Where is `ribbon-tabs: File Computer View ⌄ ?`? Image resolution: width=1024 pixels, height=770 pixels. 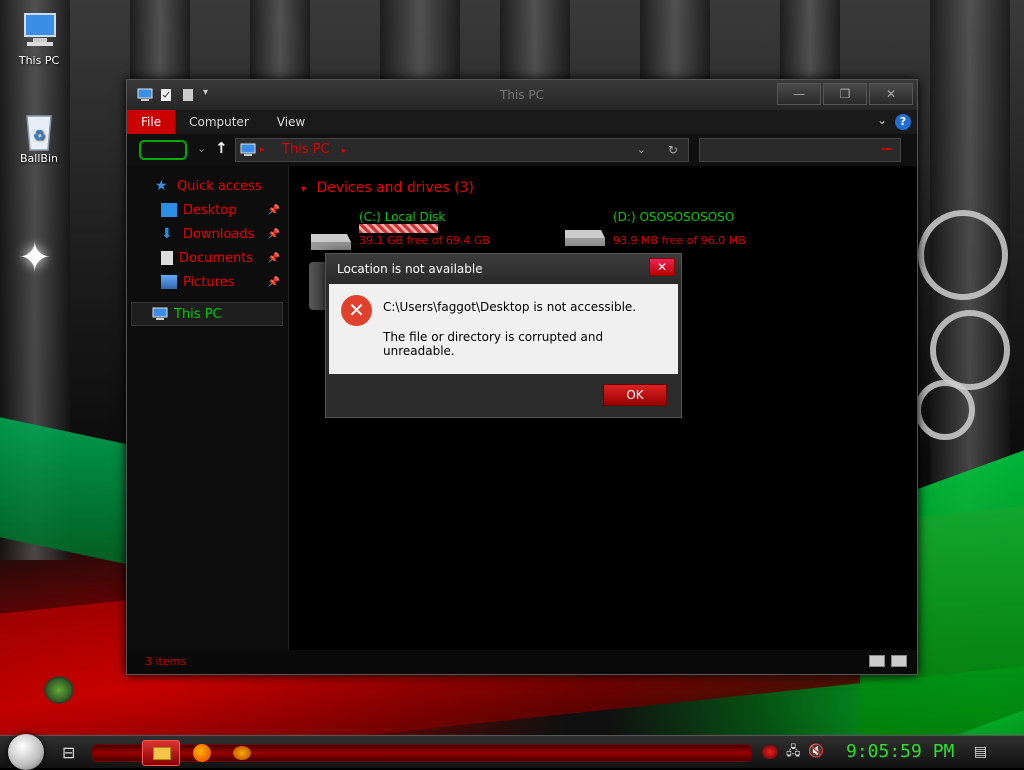 ribbon-tabs: File Computer View ⌄ ? is located at coordinates (522, 122).